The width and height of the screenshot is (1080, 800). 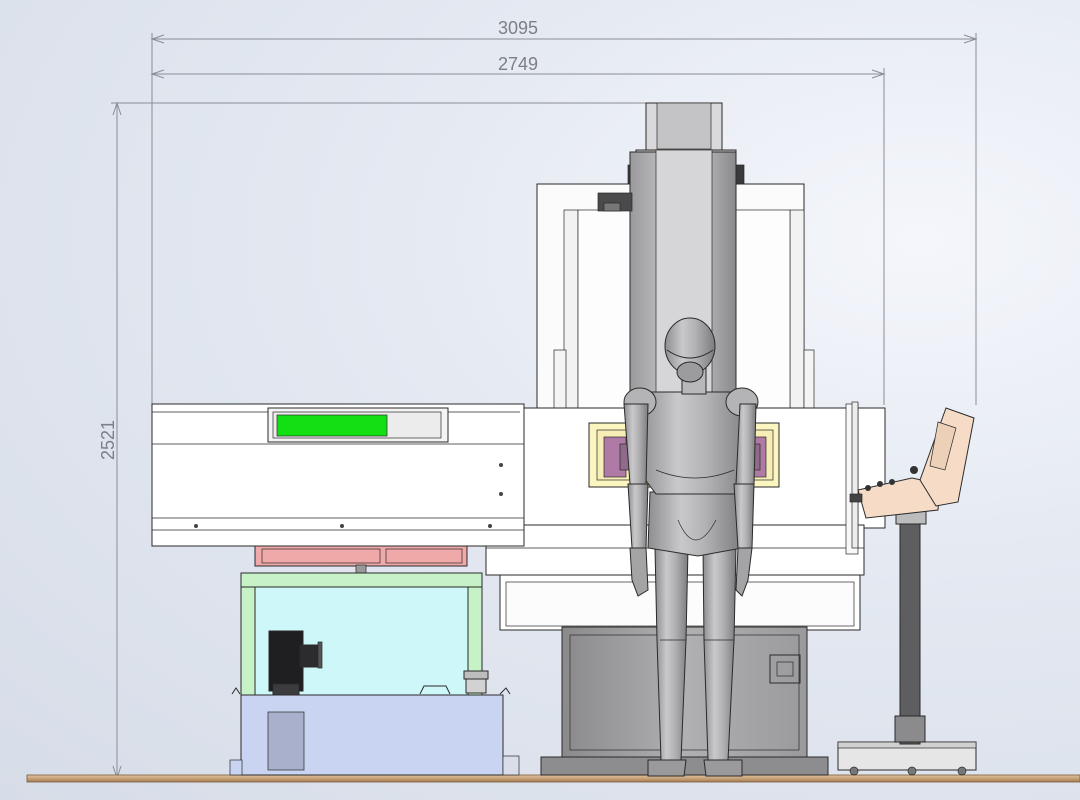 I want to click on floor, so click(x=553, y=778).